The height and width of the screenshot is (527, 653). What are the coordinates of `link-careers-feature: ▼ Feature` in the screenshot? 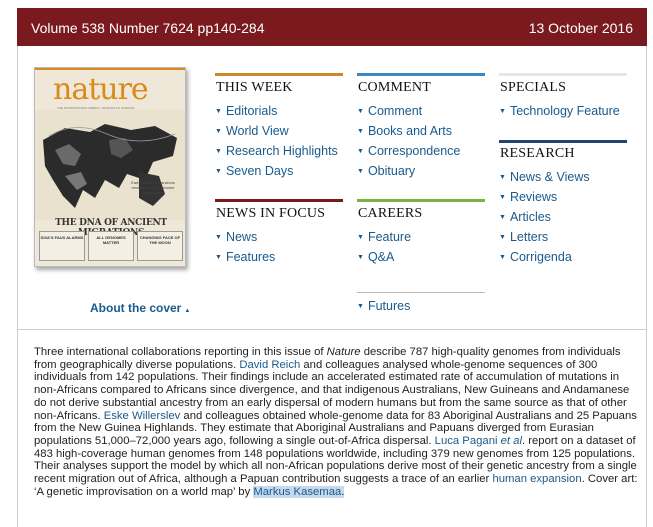 It's located at (384, 237).